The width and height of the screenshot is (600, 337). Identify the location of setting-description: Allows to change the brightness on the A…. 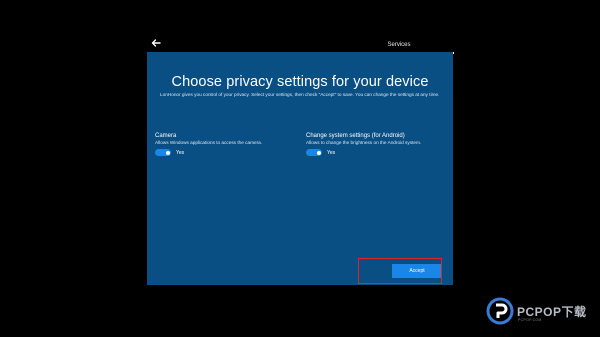
(364, 142).